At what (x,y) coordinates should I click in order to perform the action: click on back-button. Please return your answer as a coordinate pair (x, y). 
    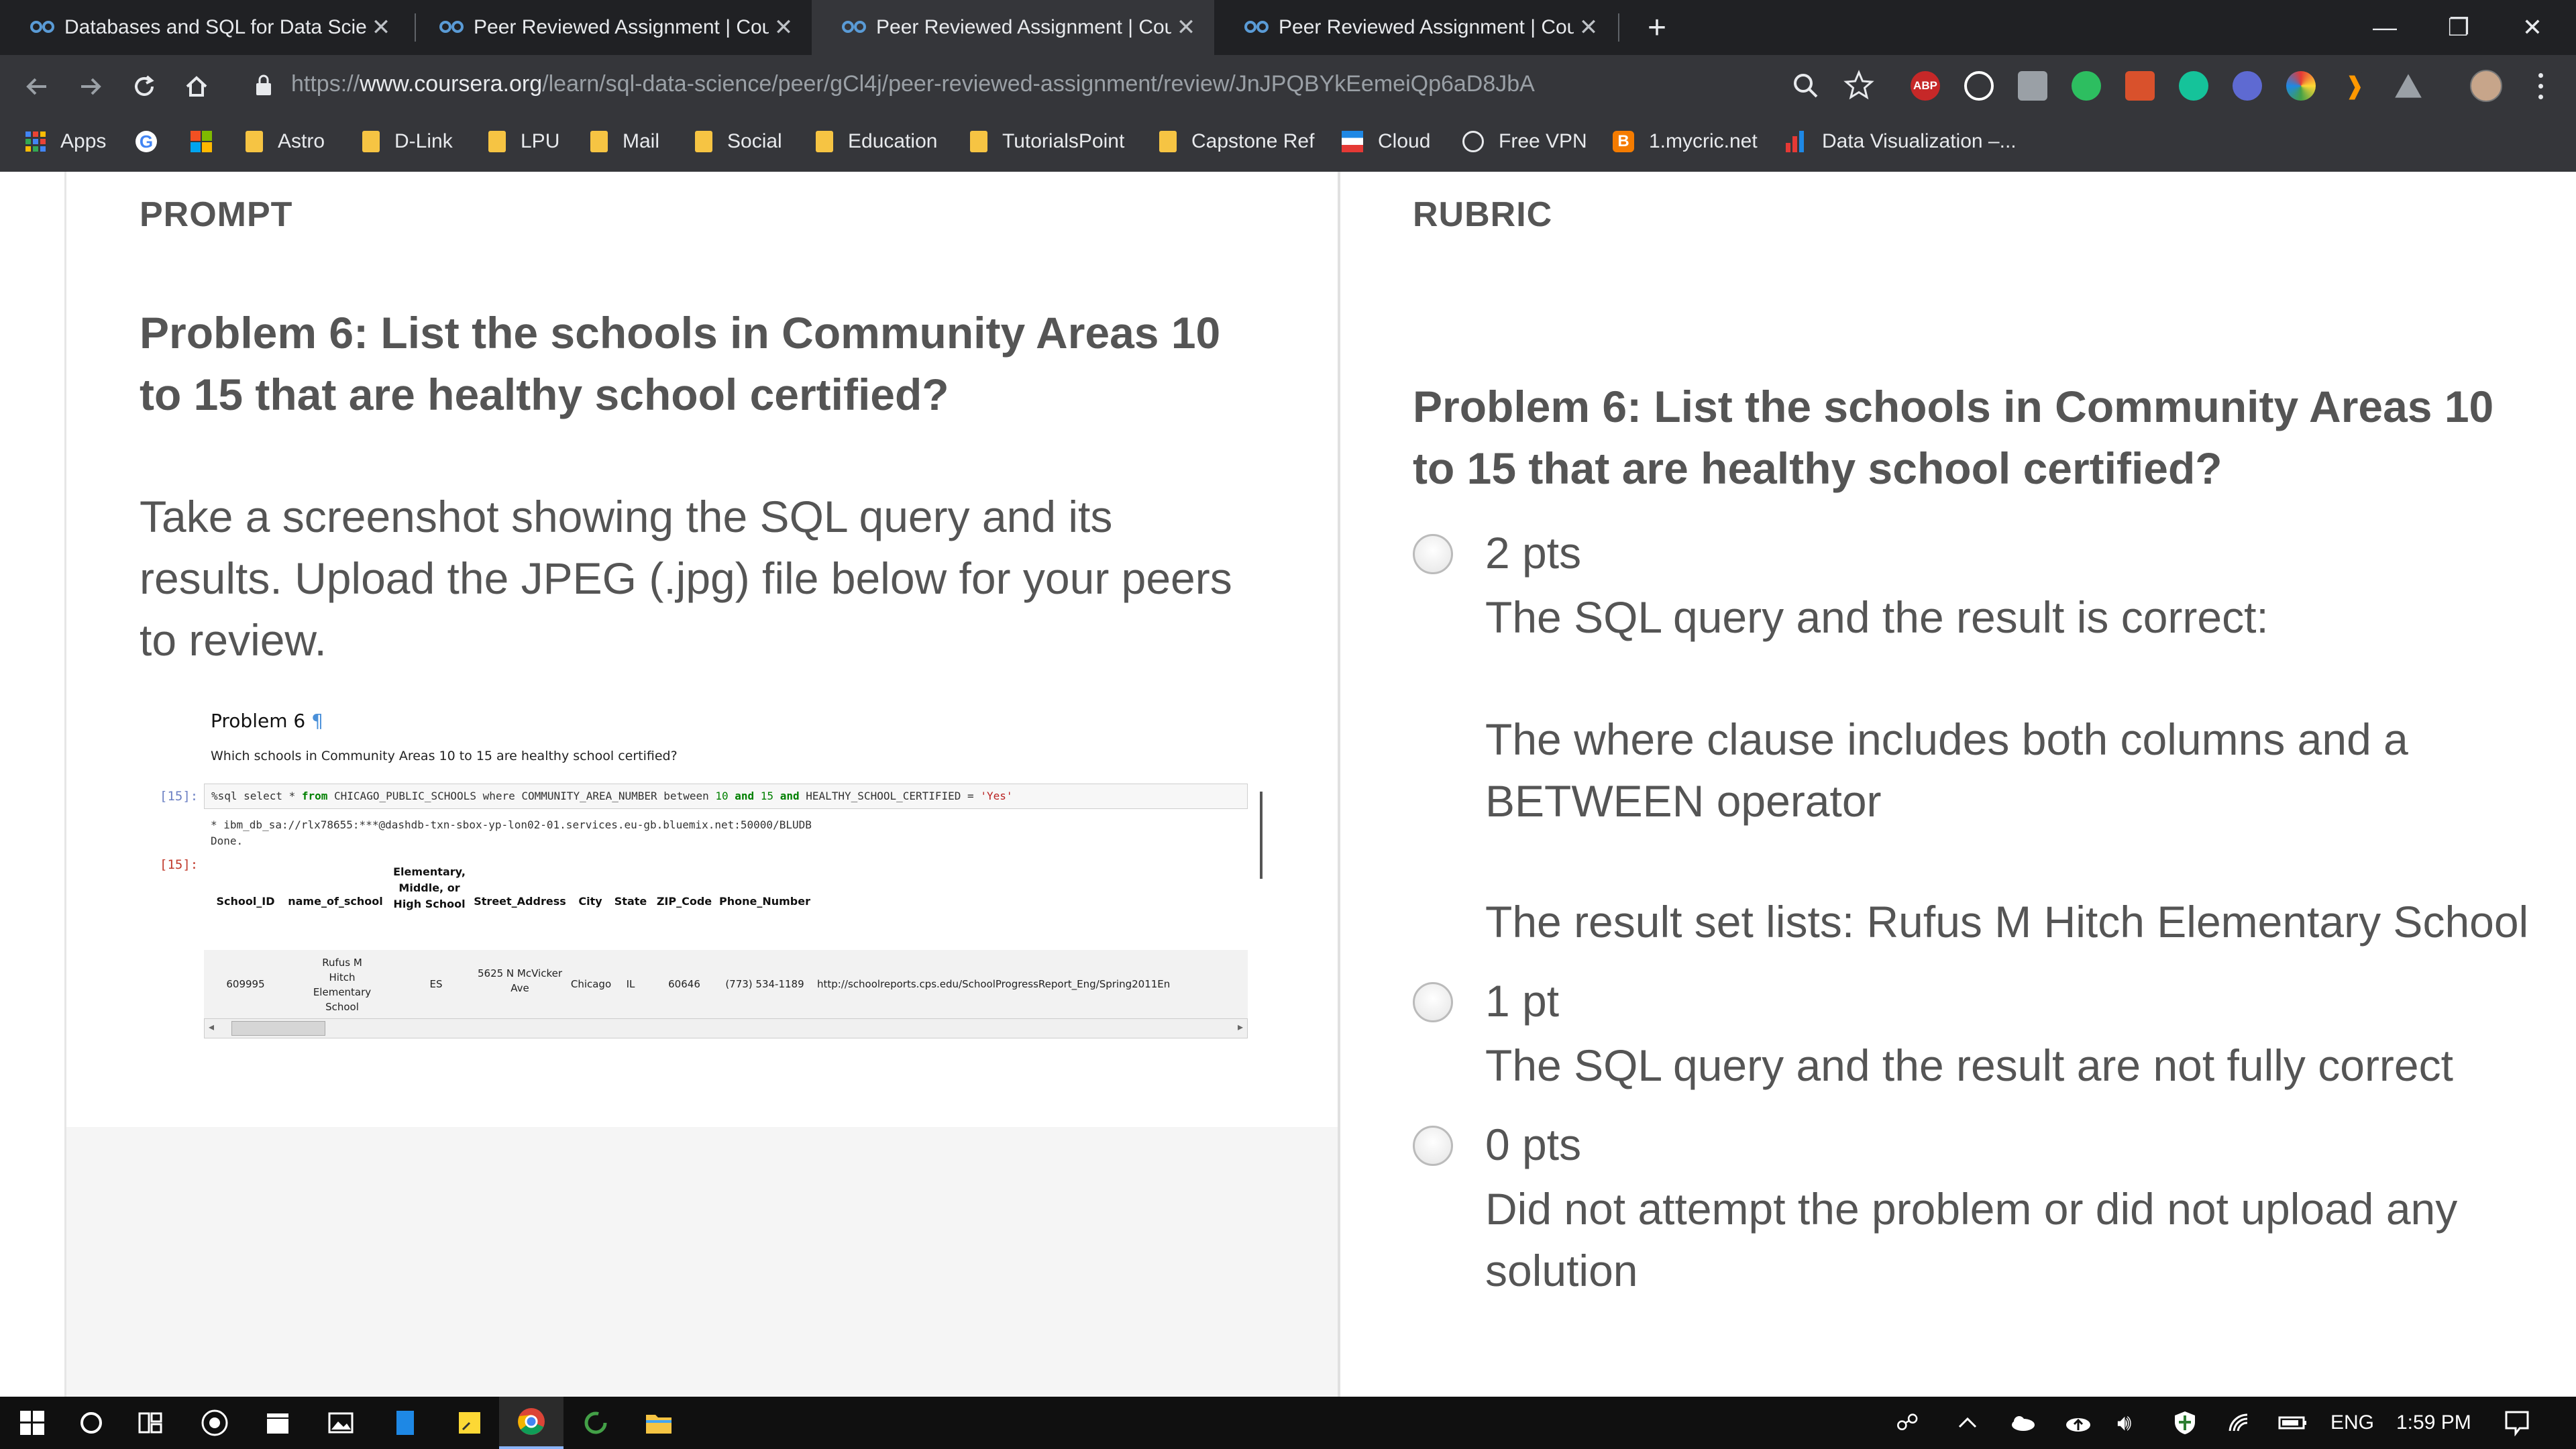
    Looking at the image, I should click on (36, 86).